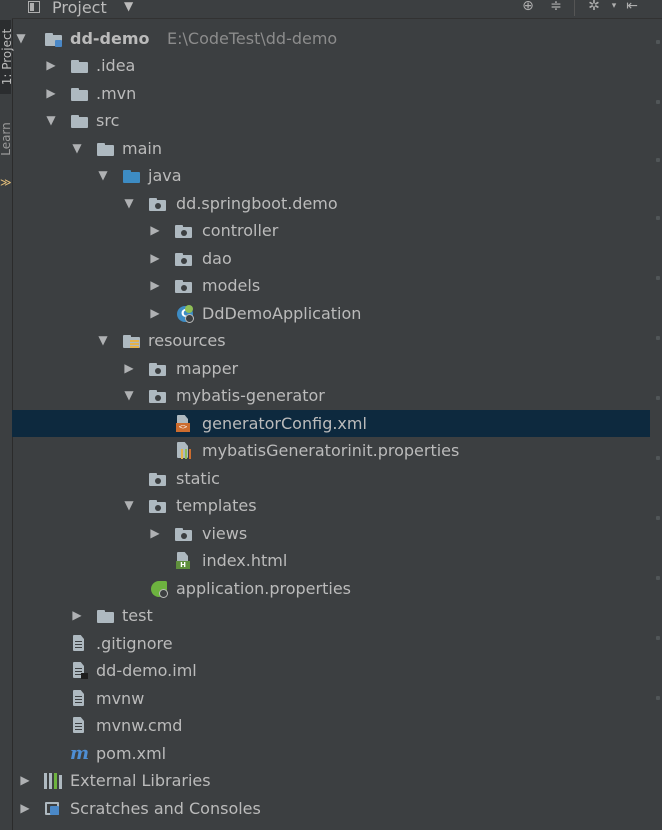 The image size is (662, 830). Describe the element at coordinates (131, 175) in the screenshot. I see `source-folder-icon` at that location.